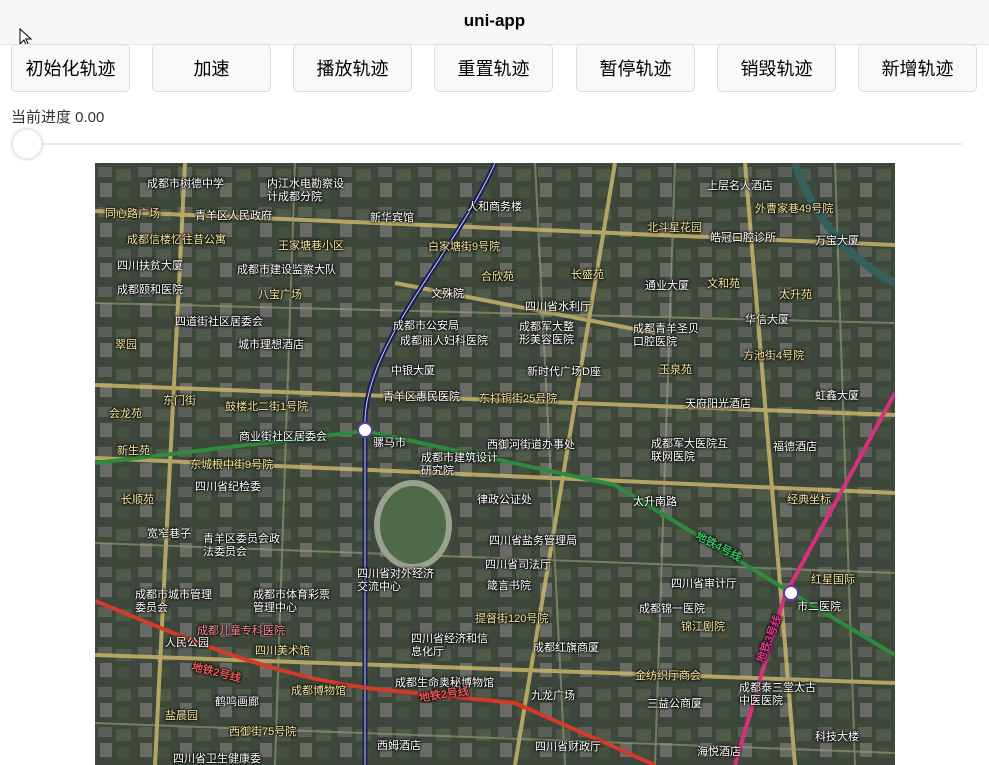 The height and width of the screenshot is (765, 989). Describe the element at coordinates (176, 240) in the screenshot. I see `map-label: 成都信楼忆往昔公寓` at that location.